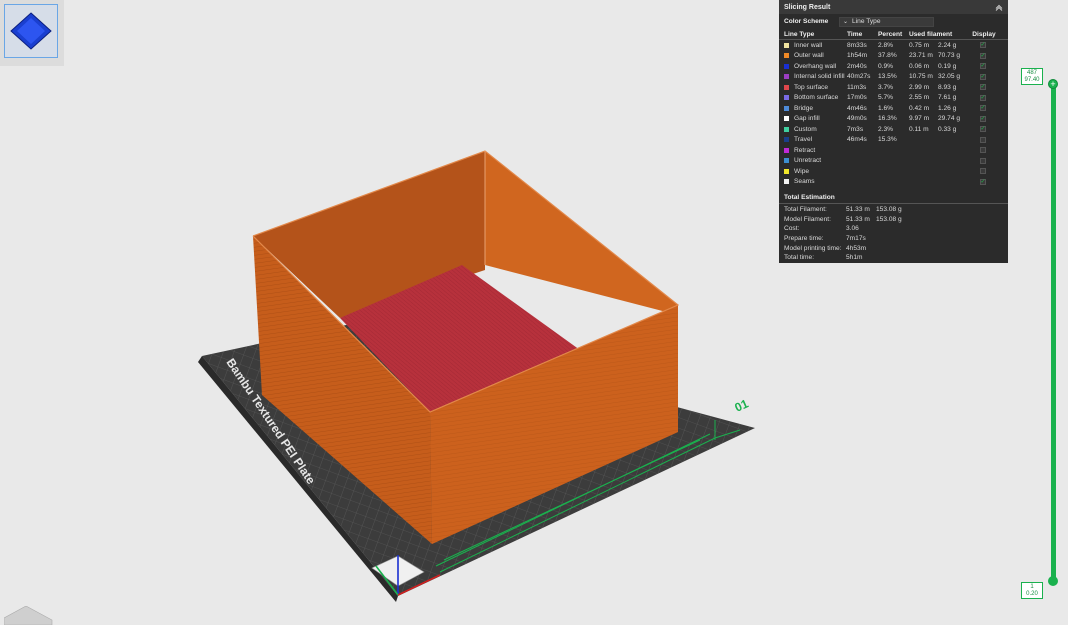  Describe the element at coordinates (815, 129) in the screenshot. I see `line-type-cell: Custom` at that location.